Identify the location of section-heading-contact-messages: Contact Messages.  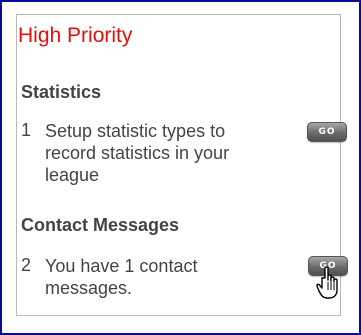
(100, 225).